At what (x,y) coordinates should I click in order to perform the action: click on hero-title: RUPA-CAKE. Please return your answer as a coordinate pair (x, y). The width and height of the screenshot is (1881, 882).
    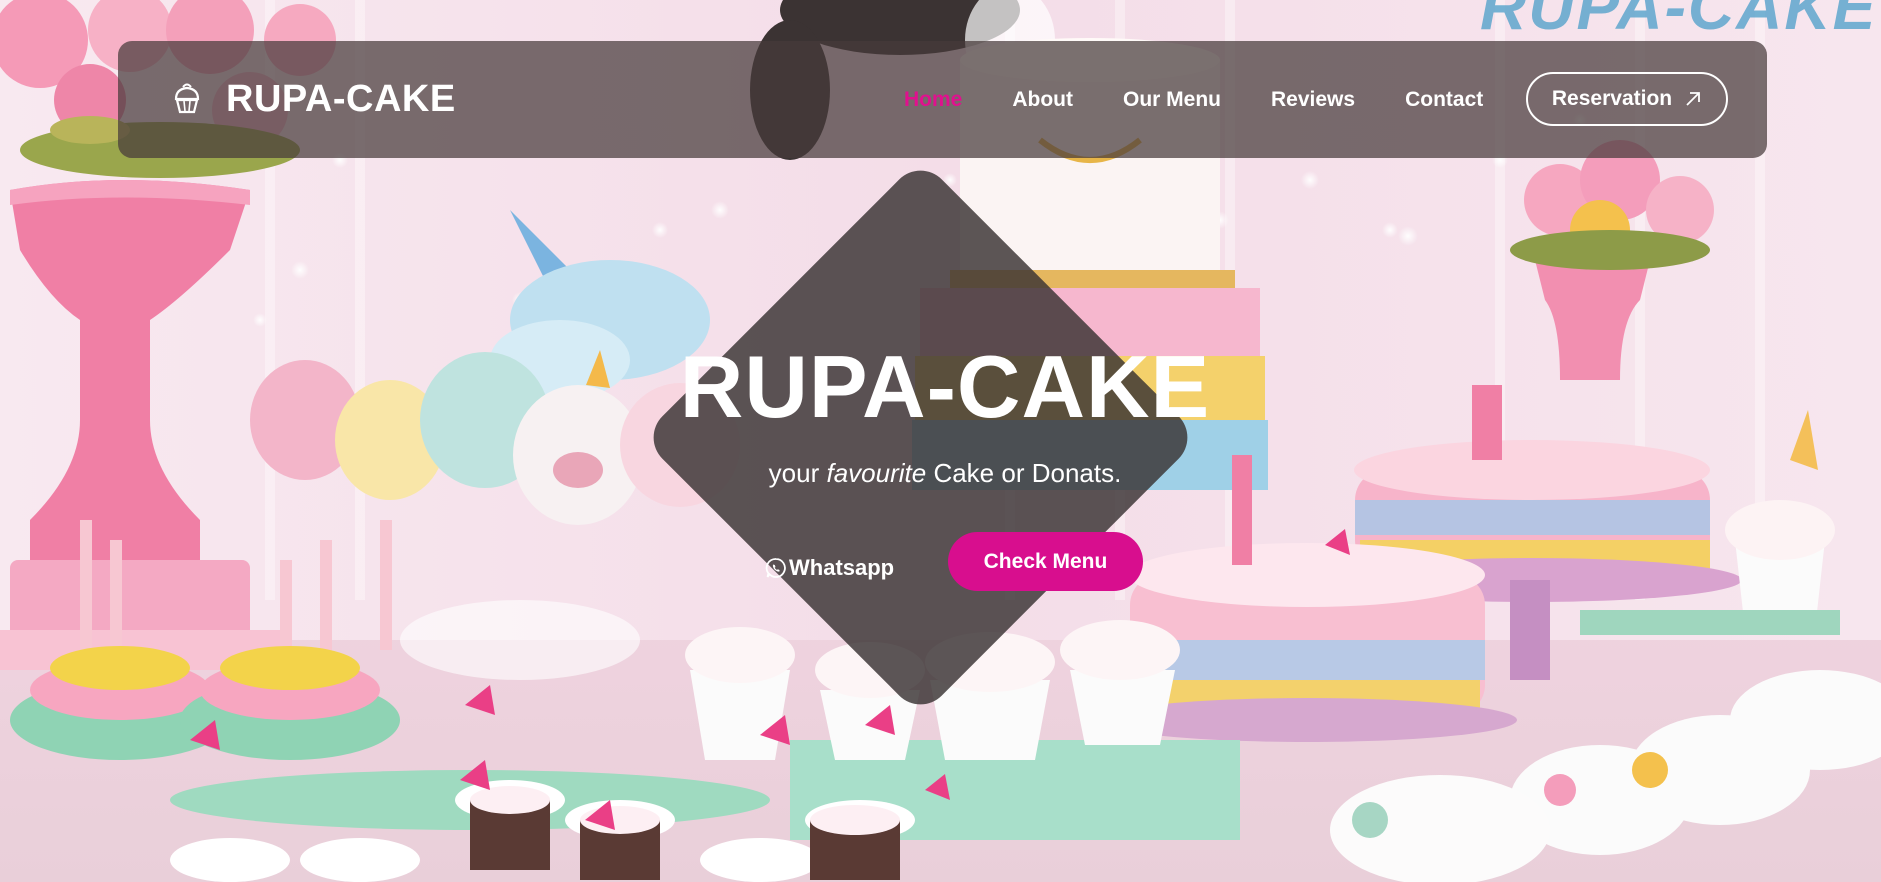
    Looking at the image, I should click on (945, 386).